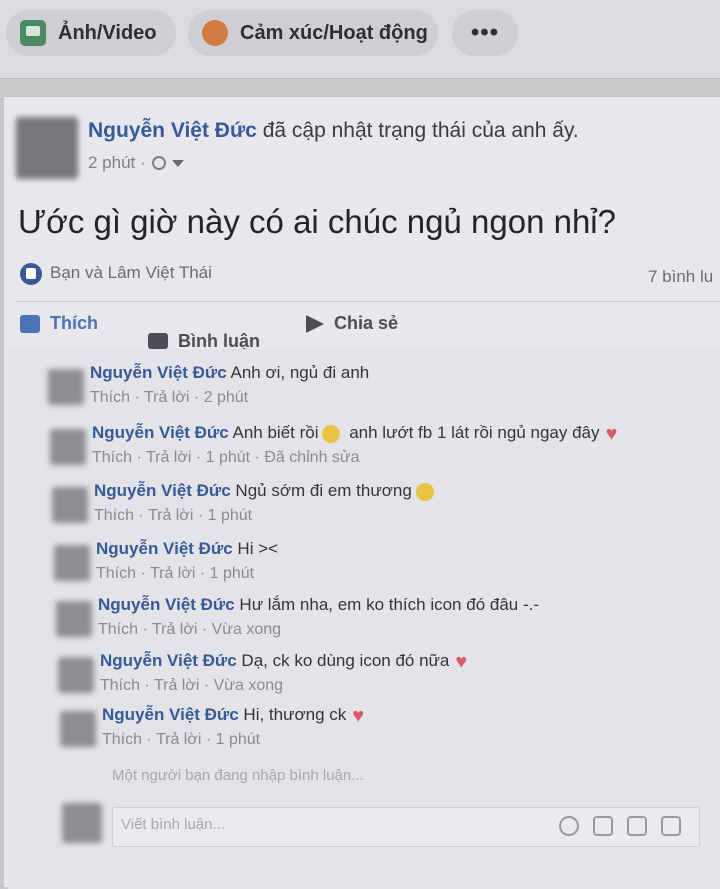 The height and width of the screenshot is (889, 720). I want to click on photo-video-button: Ảnh/Video, so click(91, 33).